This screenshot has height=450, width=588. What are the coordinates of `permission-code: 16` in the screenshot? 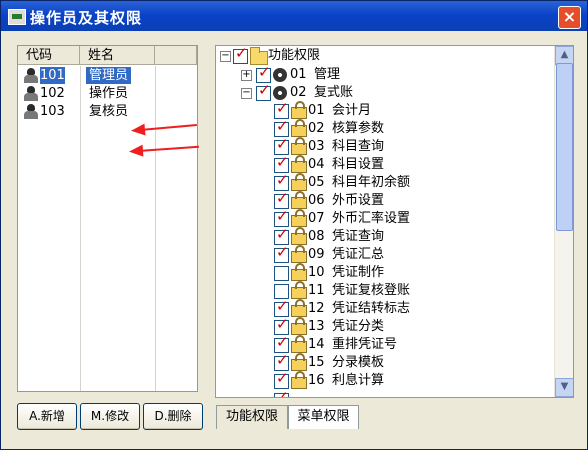 It's located at (316, 380).